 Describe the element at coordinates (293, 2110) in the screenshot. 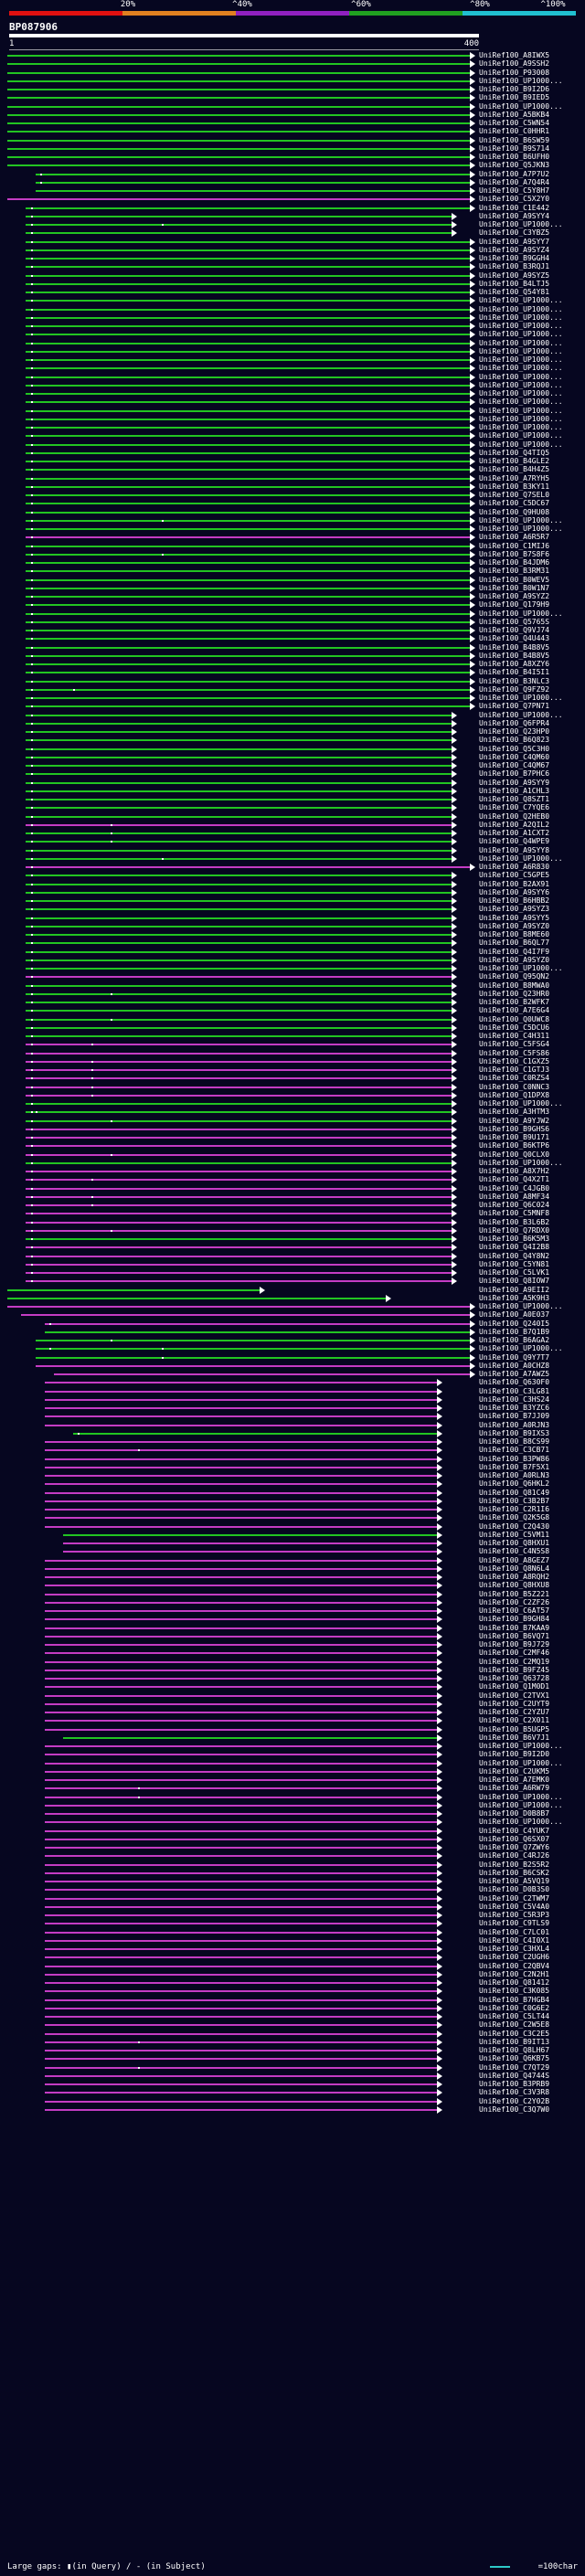

I see `hit-row: UniRef100_C3Q7W0` at that location.